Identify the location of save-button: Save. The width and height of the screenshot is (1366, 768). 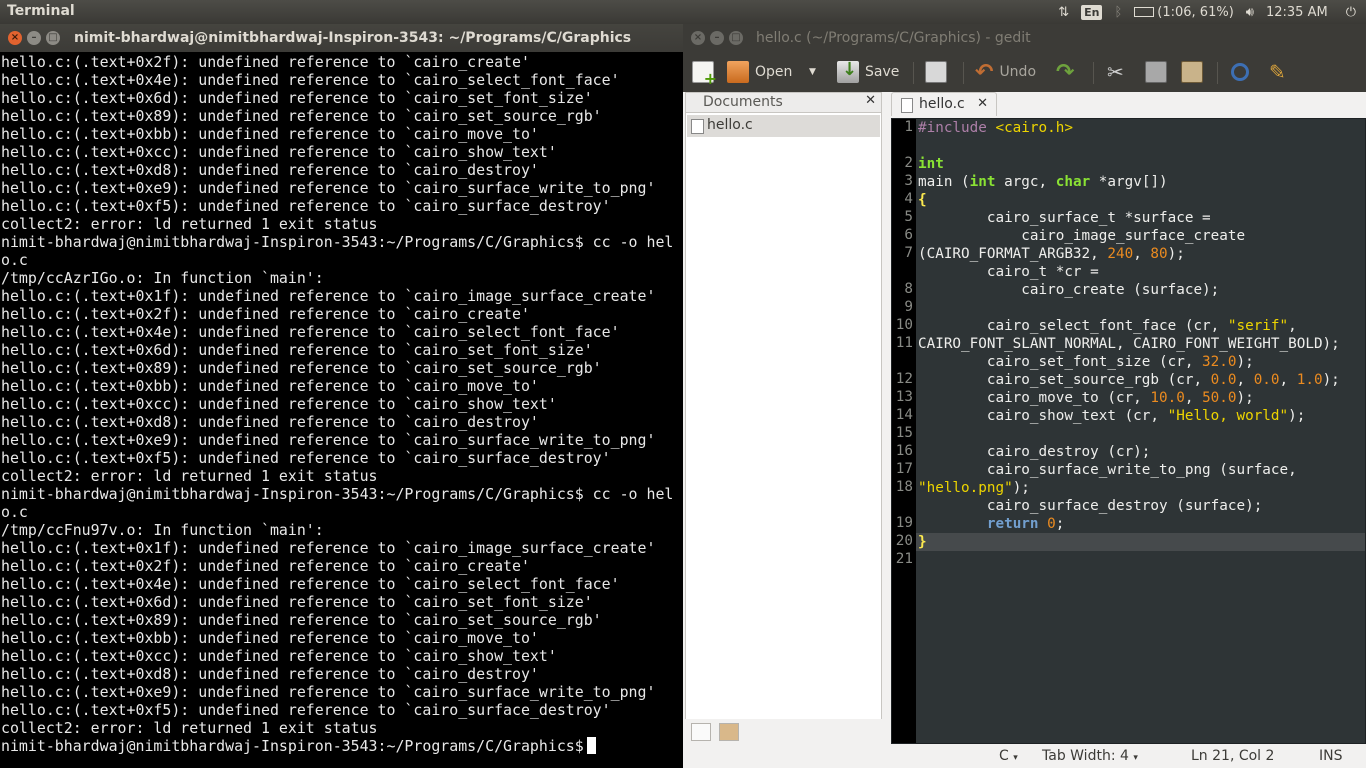
(868, 72).